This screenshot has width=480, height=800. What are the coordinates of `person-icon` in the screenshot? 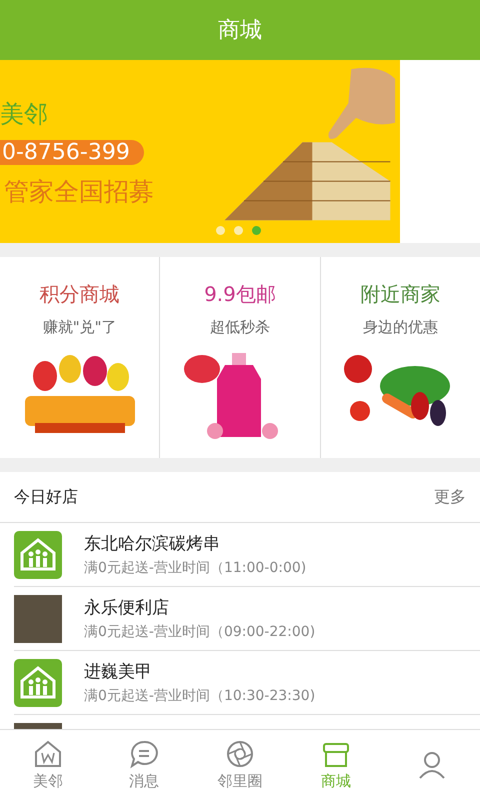 It's located at (432, 765).